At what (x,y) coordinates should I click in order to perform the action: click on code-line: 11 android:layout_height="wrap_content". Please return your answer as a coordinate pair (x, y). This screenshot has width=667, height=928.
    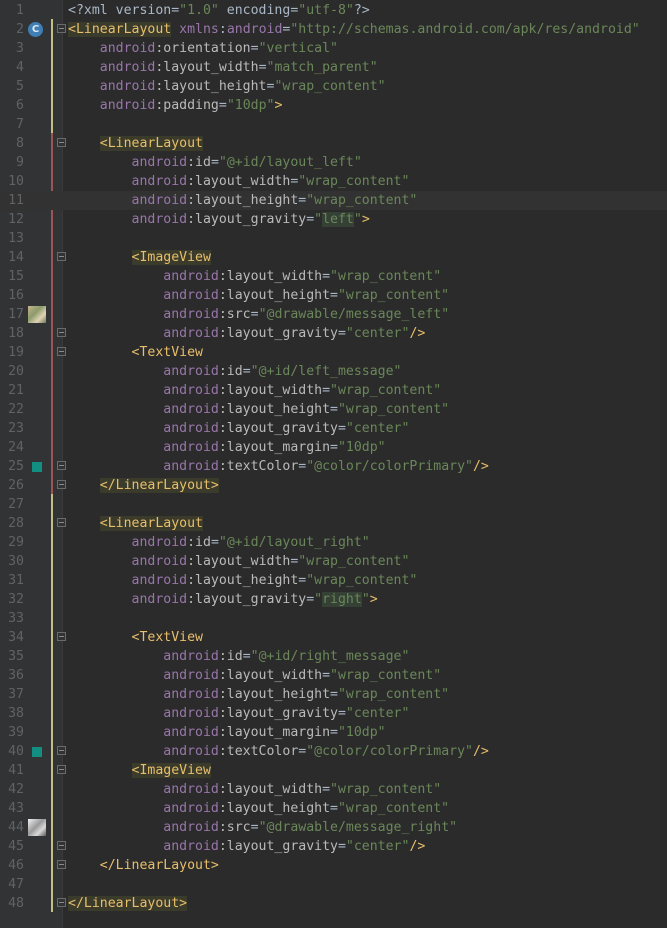
    Looking at the image, I should click on (333, 200).